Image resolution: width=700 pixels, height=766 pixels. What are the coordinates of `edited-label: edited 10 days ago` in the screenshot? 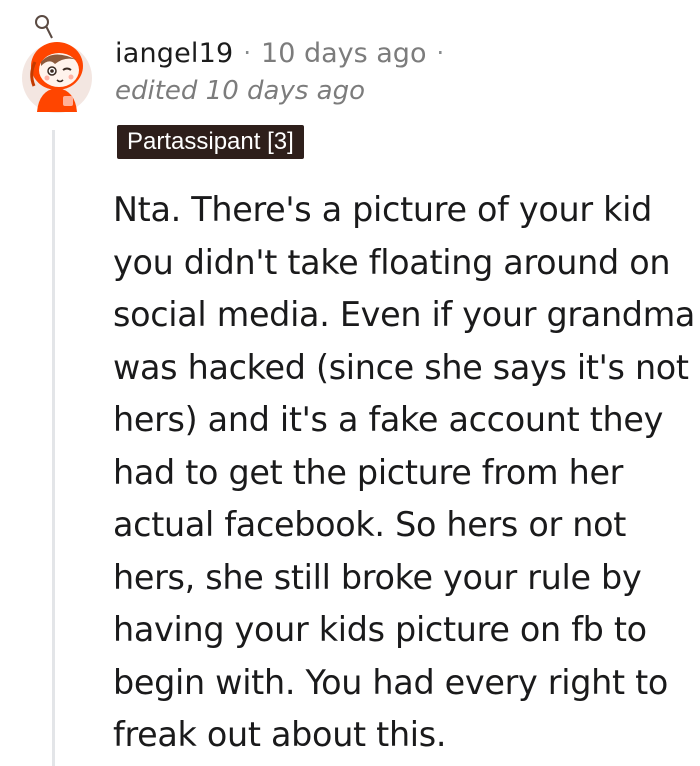 It's located at (240, 91).